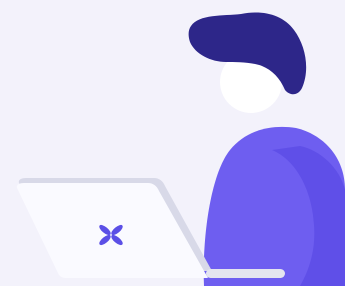 Image resolution: width=345 pixels, height=286 pixels. Describe the element at coordinates (247, 62) in the screenshot. I see `person-head` at that location.